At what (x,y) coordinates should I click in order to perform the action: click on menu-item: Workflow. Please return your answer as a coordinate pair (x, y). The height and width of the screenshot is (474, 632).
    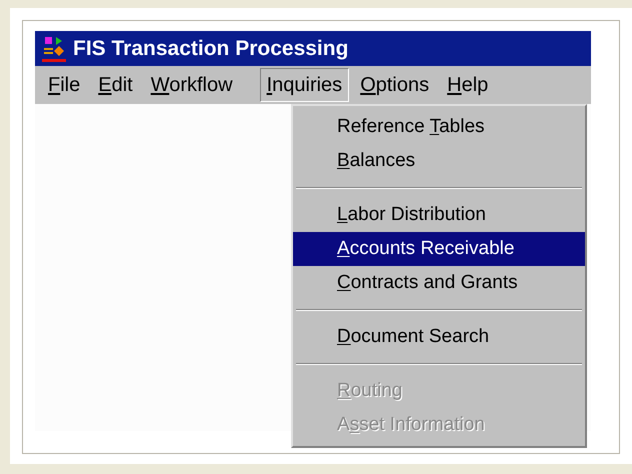
    Looking at the image, I should click on (192, 85).